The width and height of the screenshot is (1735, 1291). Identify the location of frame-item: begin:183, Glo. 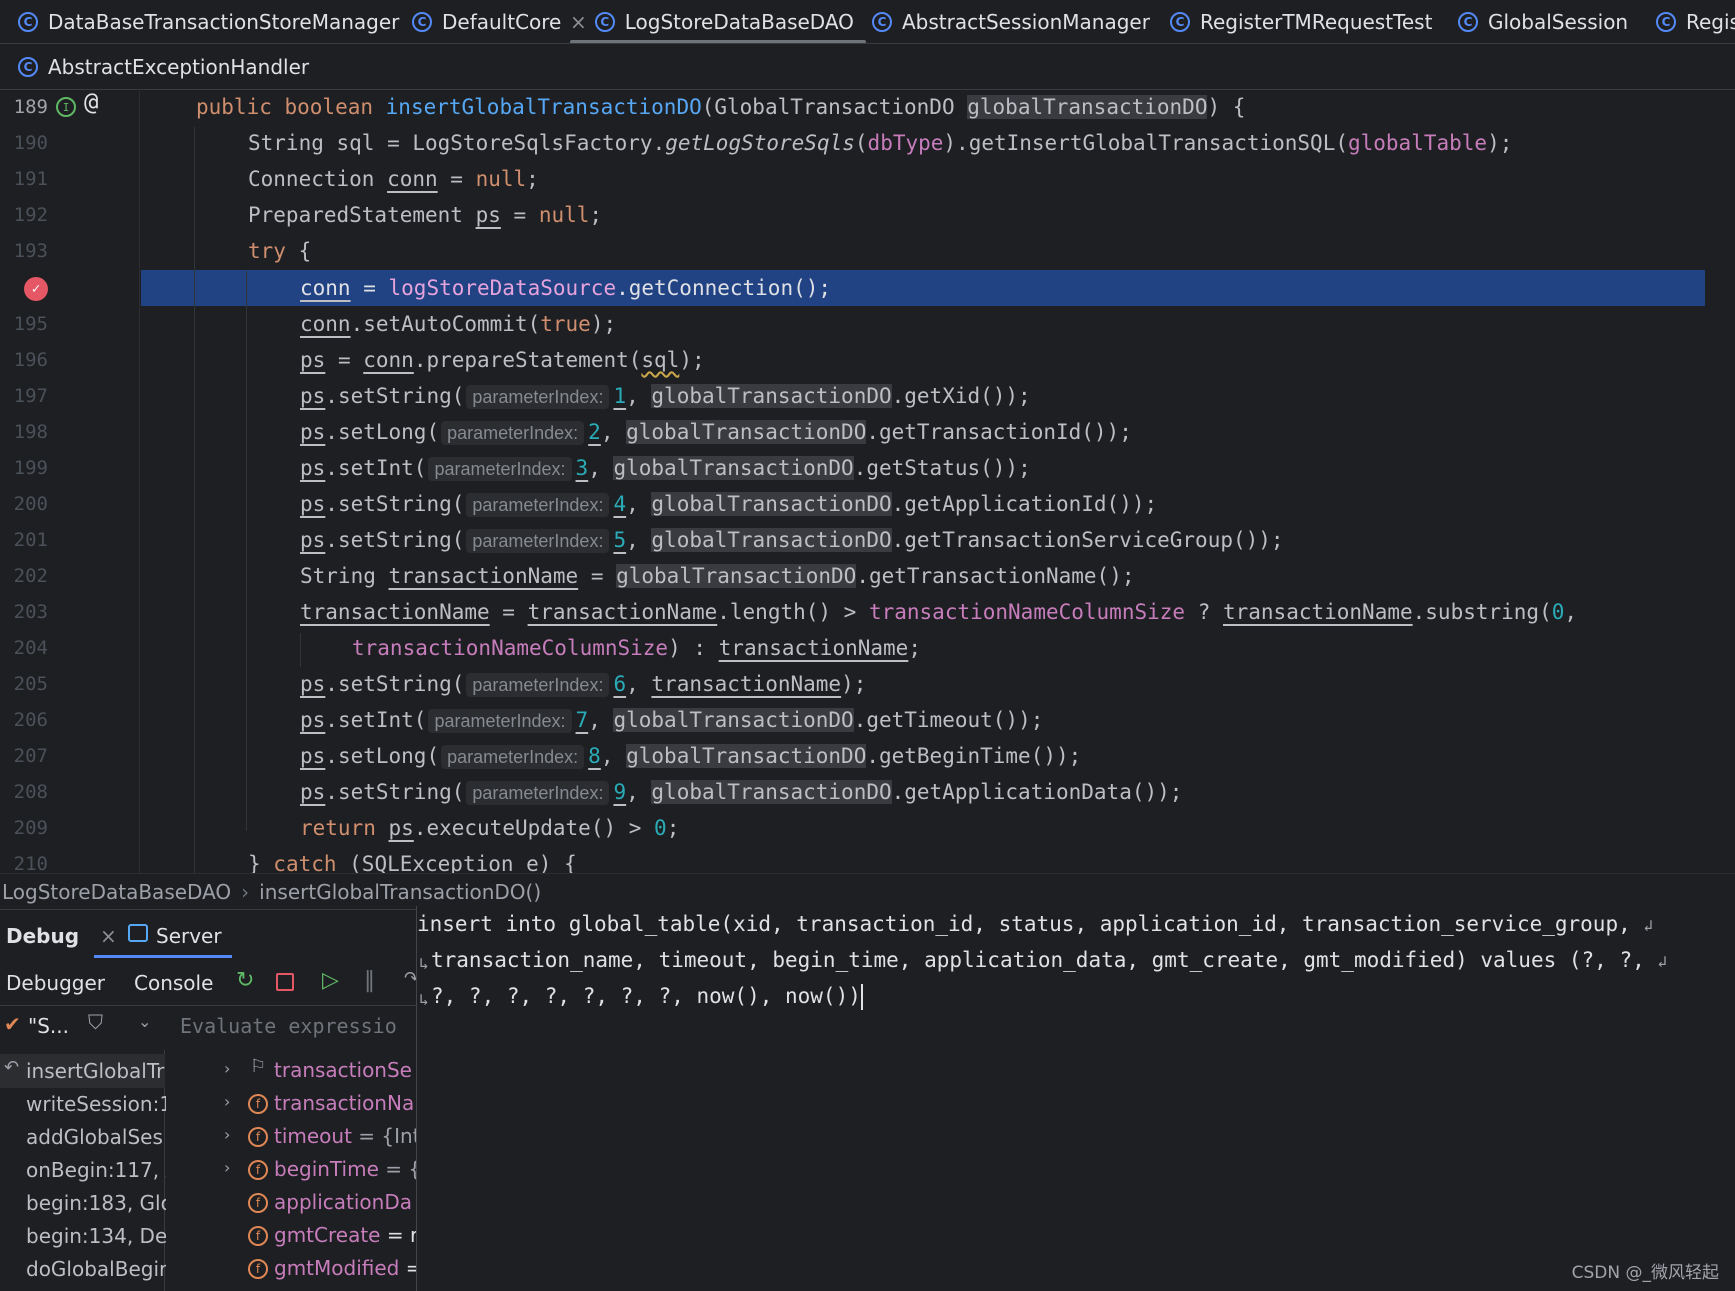
(96, 1203).